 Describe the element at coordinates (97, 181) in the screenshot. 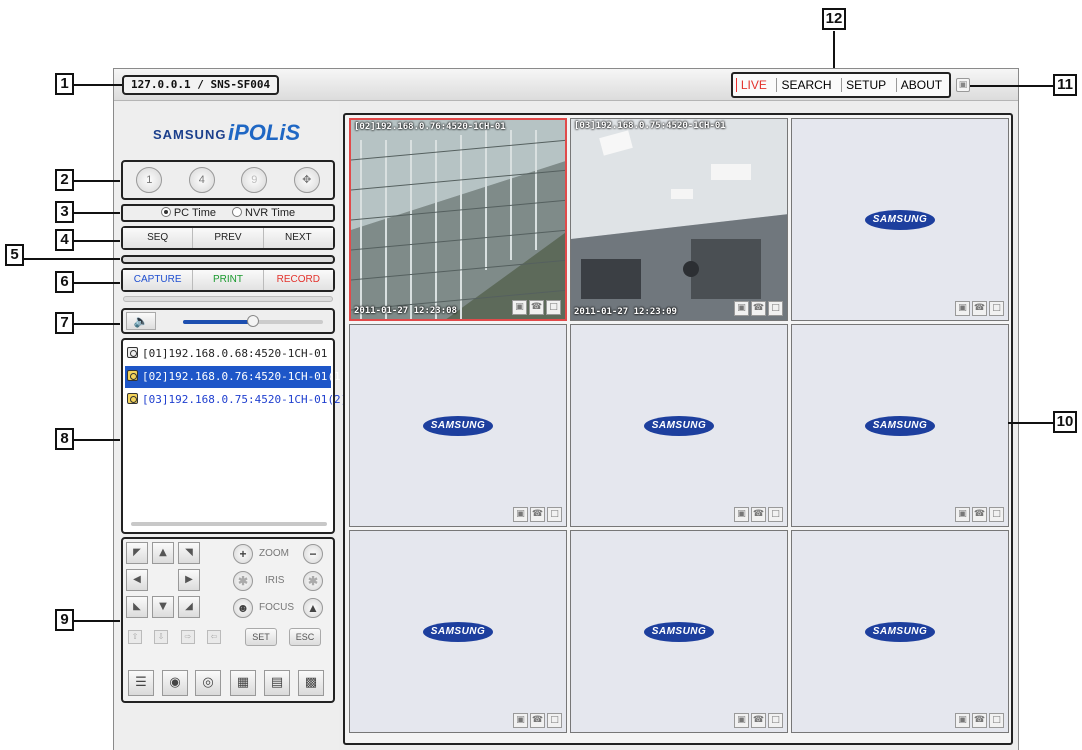

I see `callout-2-leader` at that location.